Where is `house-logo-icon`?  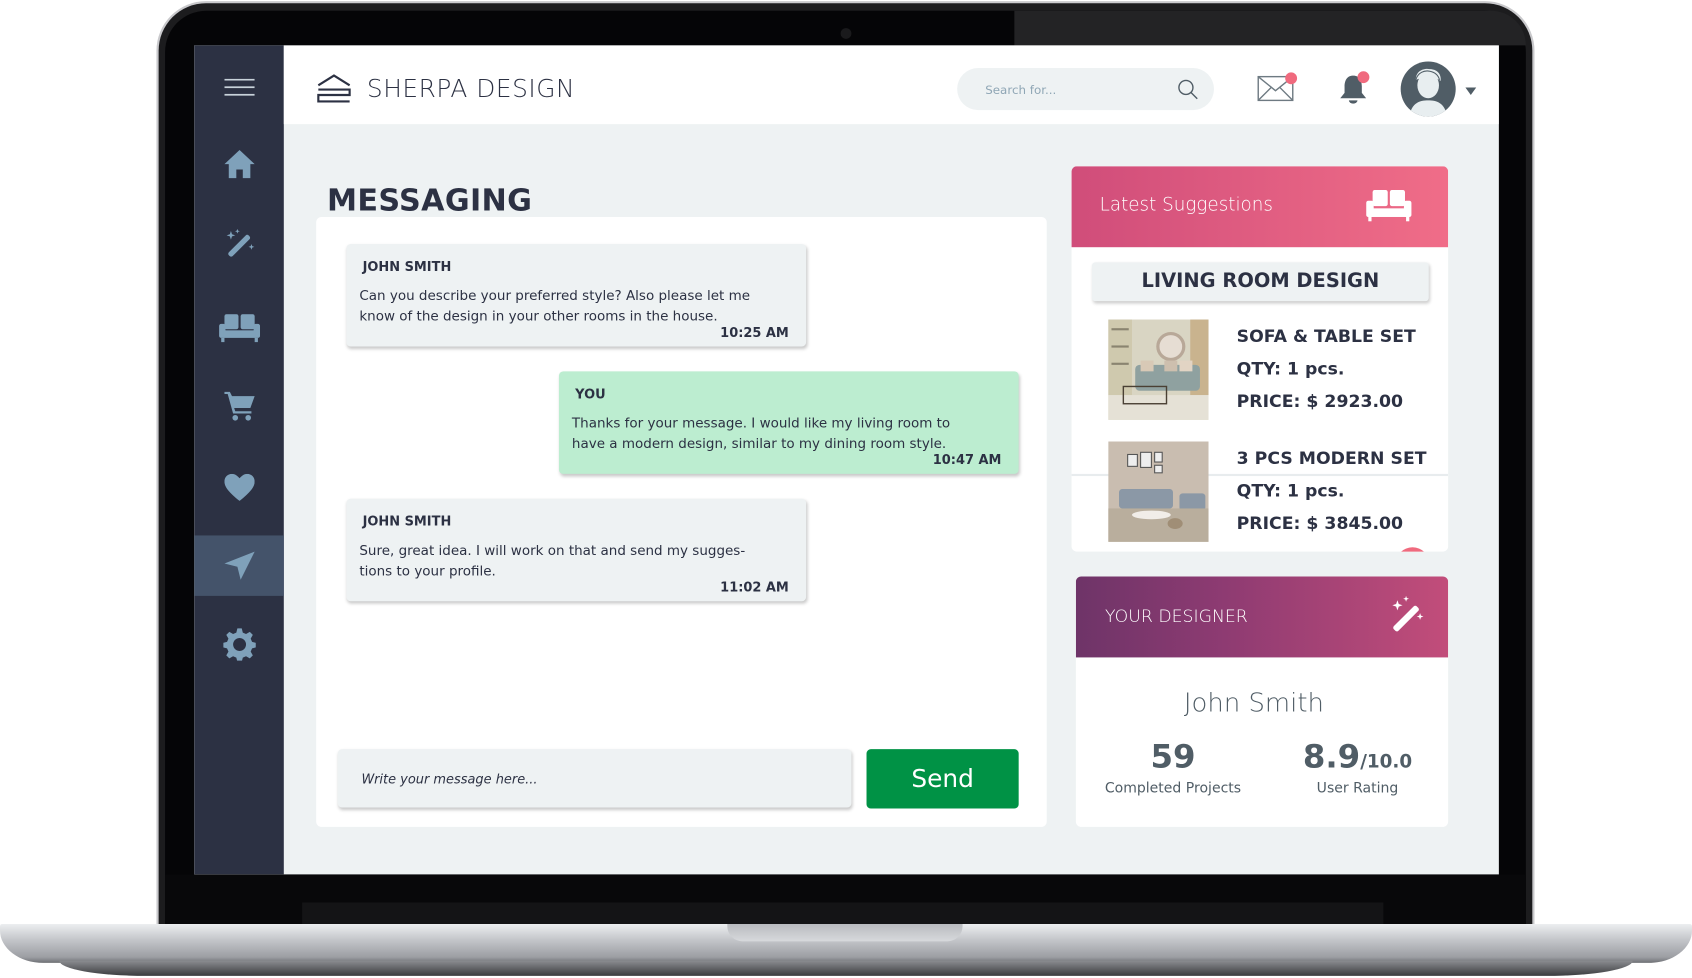
house-logo-icon is located at coordinates (334, 88).